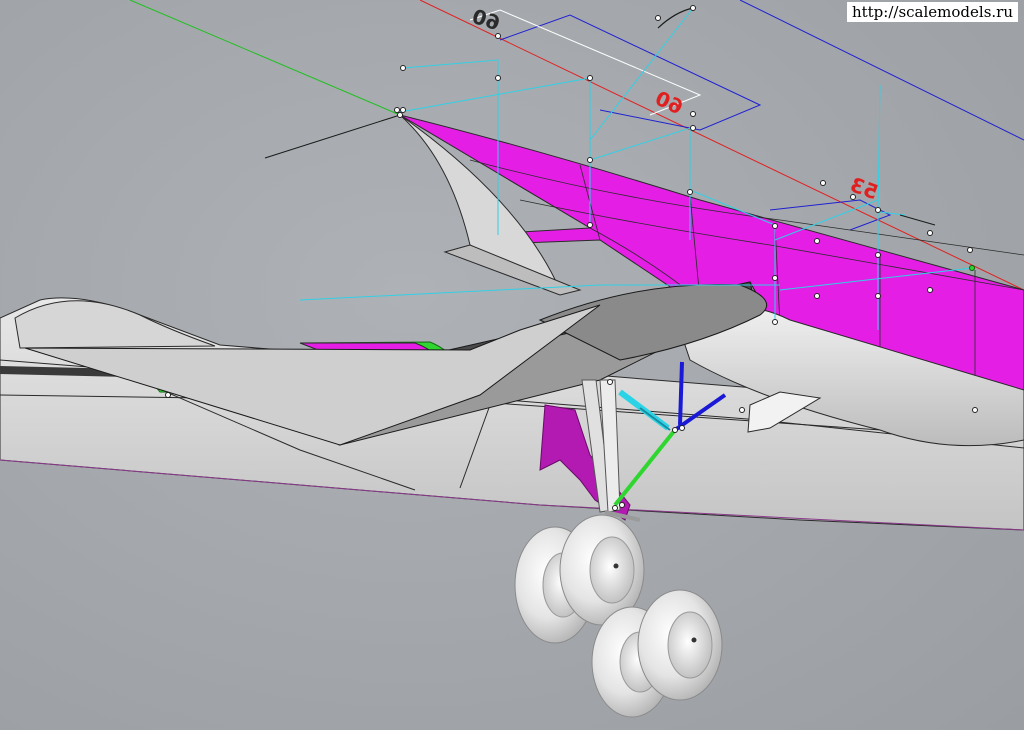 This screenshot has width=1024, height=730. Describe the element at coordinates (630, 72) in the screenshot. I see `blue-frame` at that location.